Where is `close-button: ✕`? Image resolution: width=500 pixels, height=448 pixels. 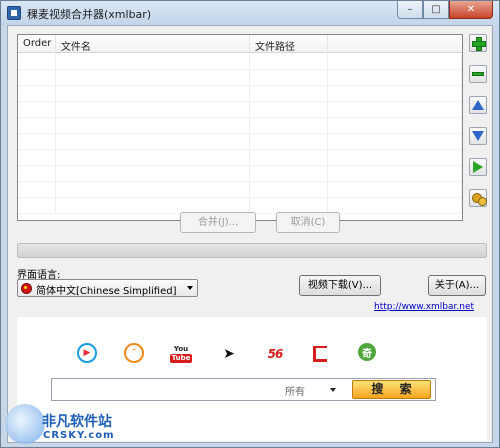
close-button: ✕ is located at coordinates (471, 10).